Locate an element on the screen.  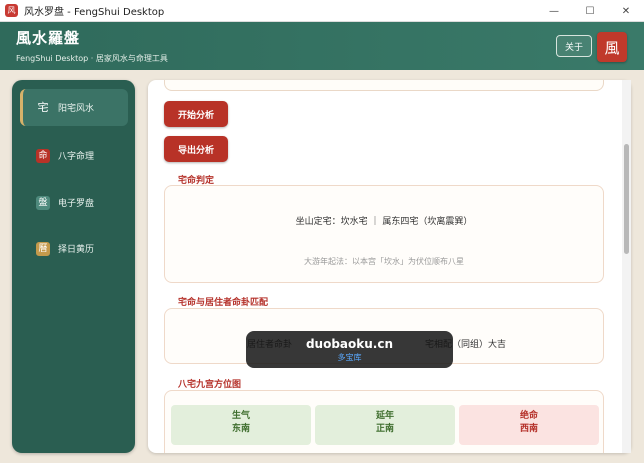
content-scrollbar is located at coordinates (626, 266).